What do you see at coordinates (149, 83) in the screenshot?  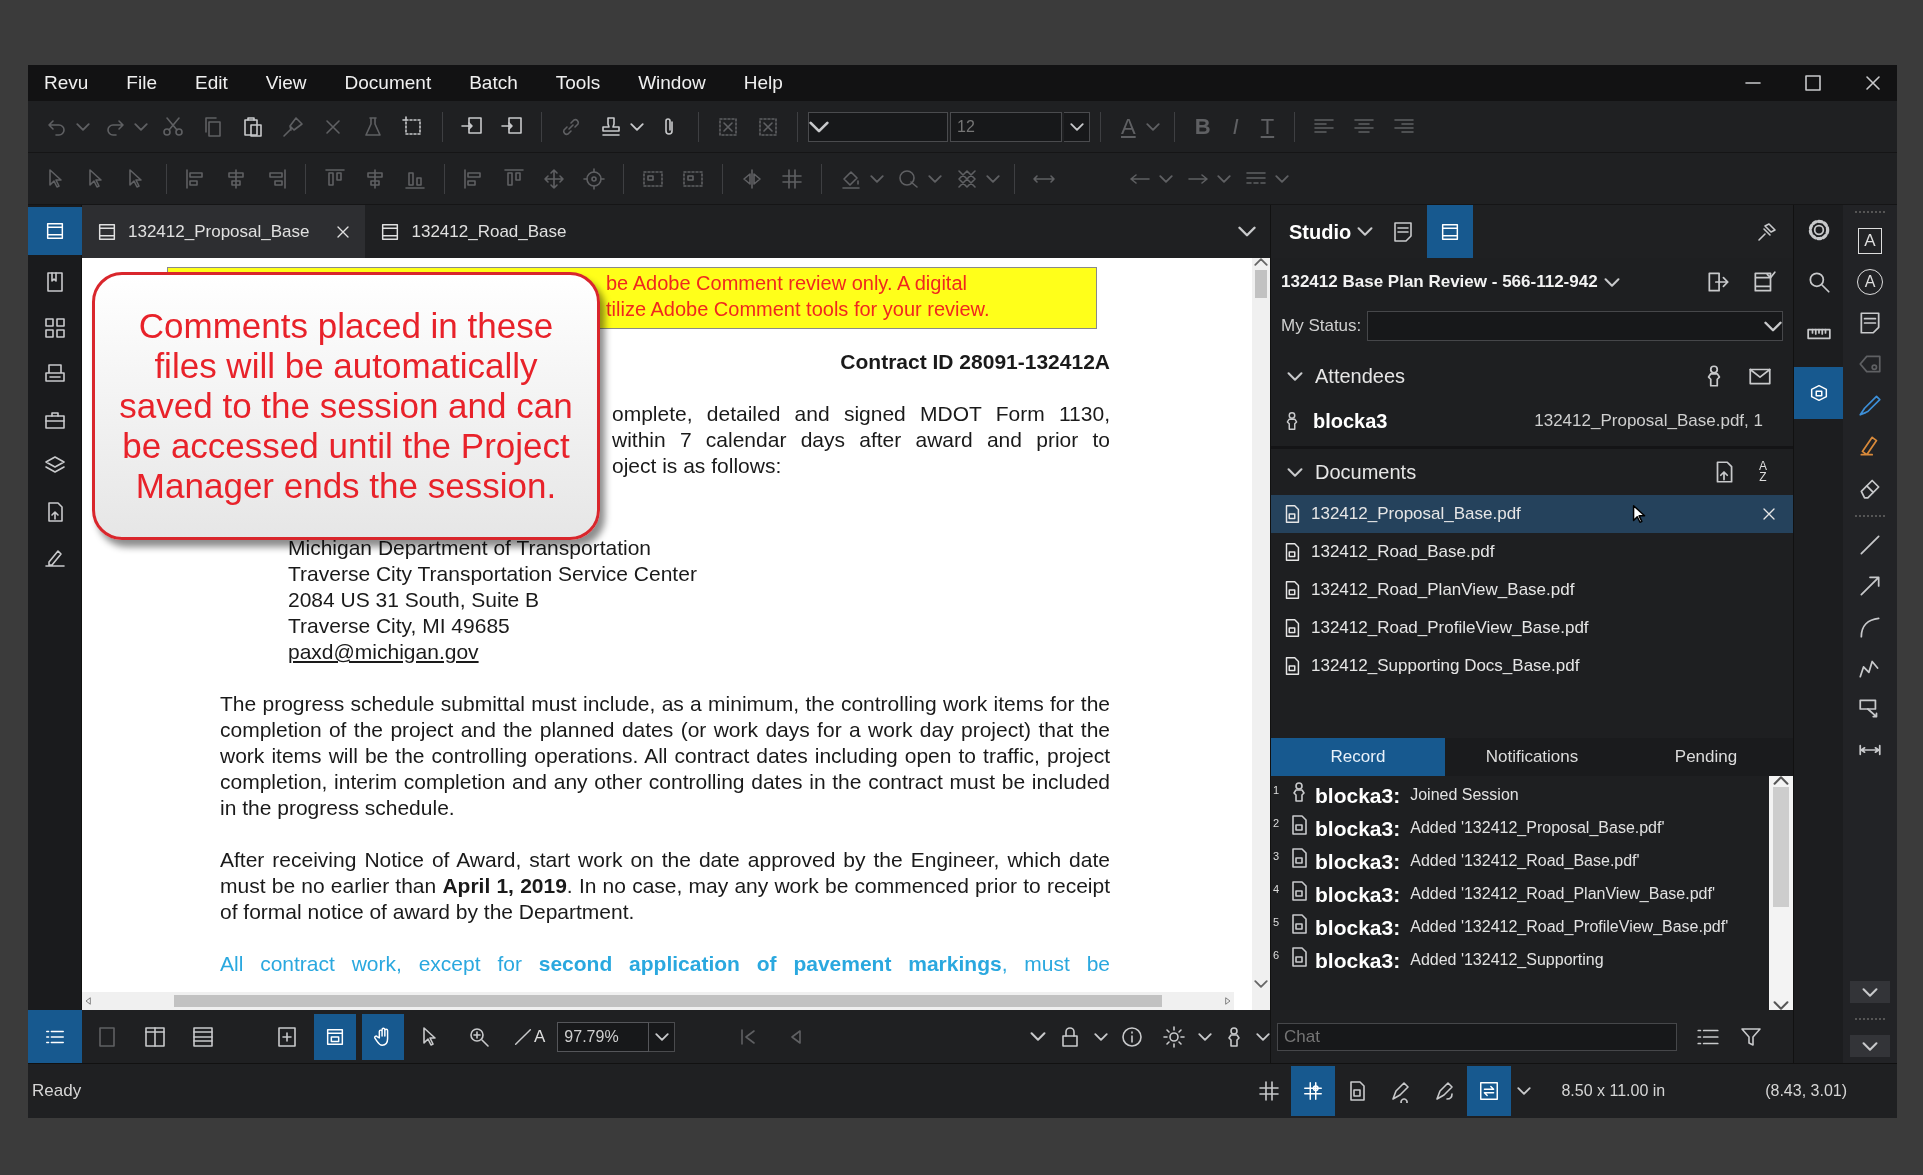 I see `menu-item: File` at bounding box center [149, 83].